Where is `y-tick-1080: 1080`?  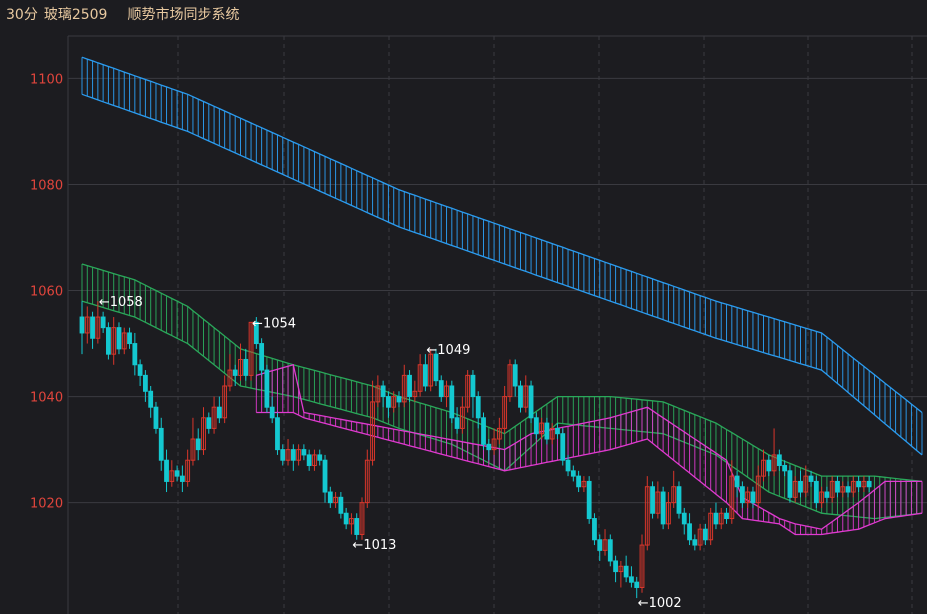 y-tick-1080: 1080 is located at coordinates (46, 185).